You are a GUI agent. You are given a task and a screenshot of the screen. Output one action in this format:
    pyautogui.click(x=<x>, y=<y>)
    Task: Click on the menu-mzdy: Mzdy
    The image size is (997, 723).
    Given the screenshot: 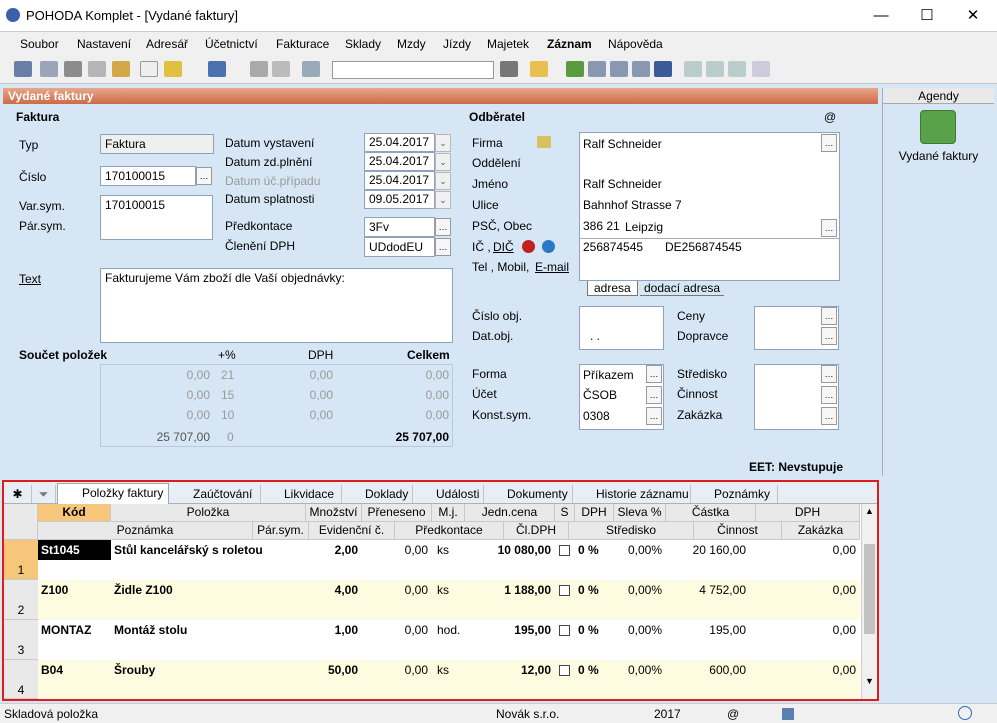 What is the action you would take?
    pyautogui.click(x=411, y=44)
    